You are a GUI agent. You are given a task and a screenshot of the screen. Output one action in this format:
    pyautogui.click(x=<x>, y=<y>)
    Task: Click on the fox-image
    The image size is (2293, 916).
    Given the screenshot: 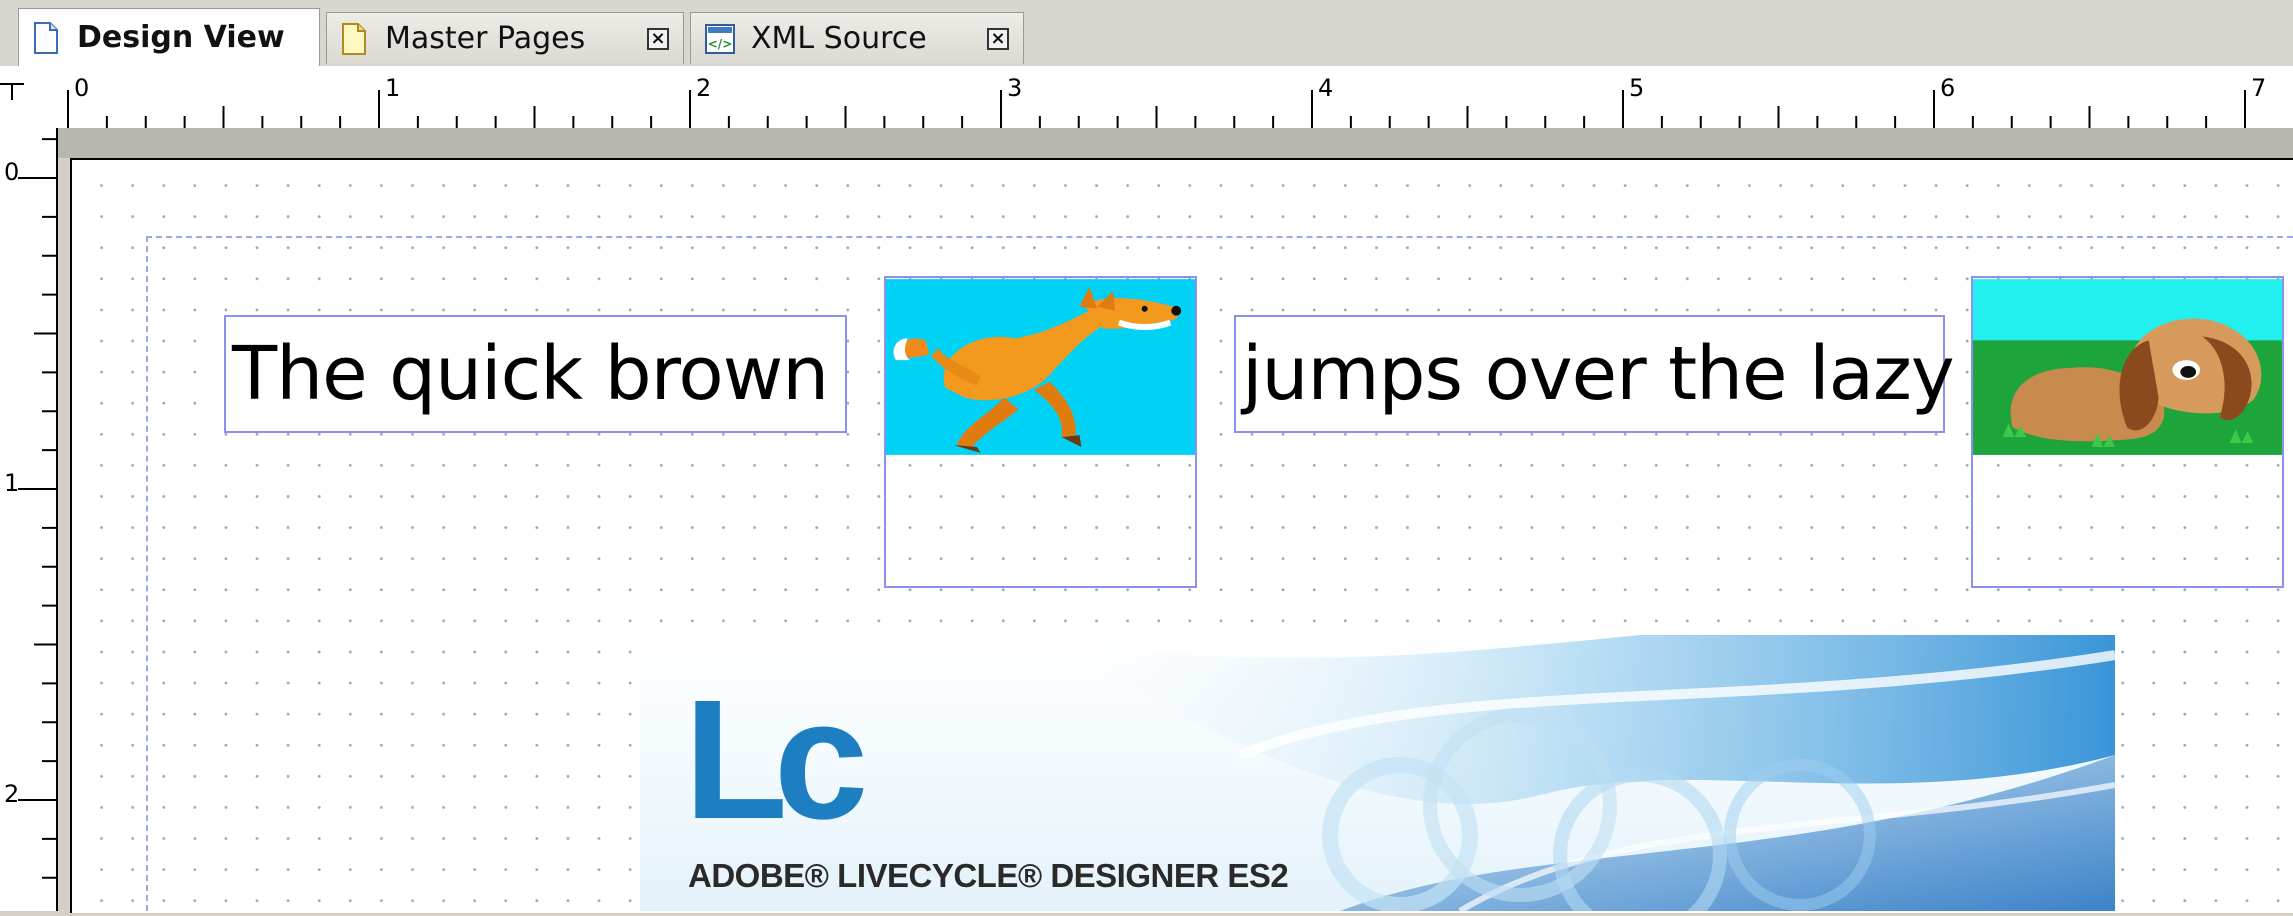 What is the action you would take?
    pyautogui.click(x=1040, y=367)
    